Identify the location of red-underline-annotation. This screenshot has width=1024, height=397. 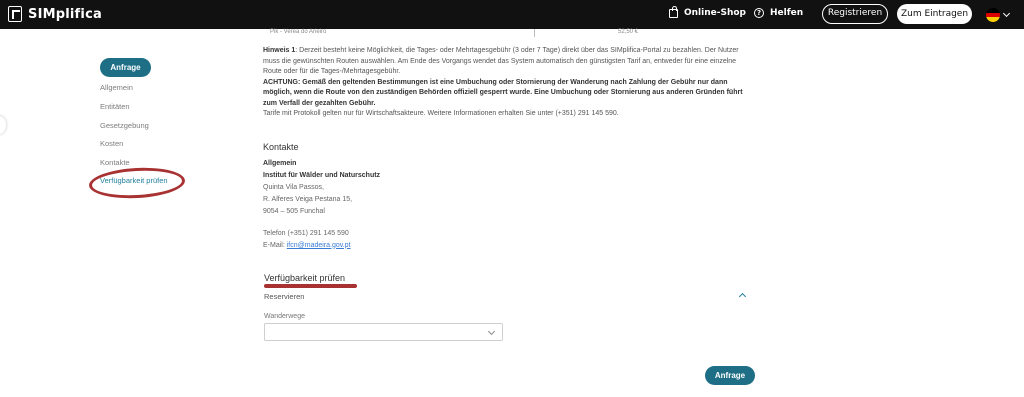
(310, 286).